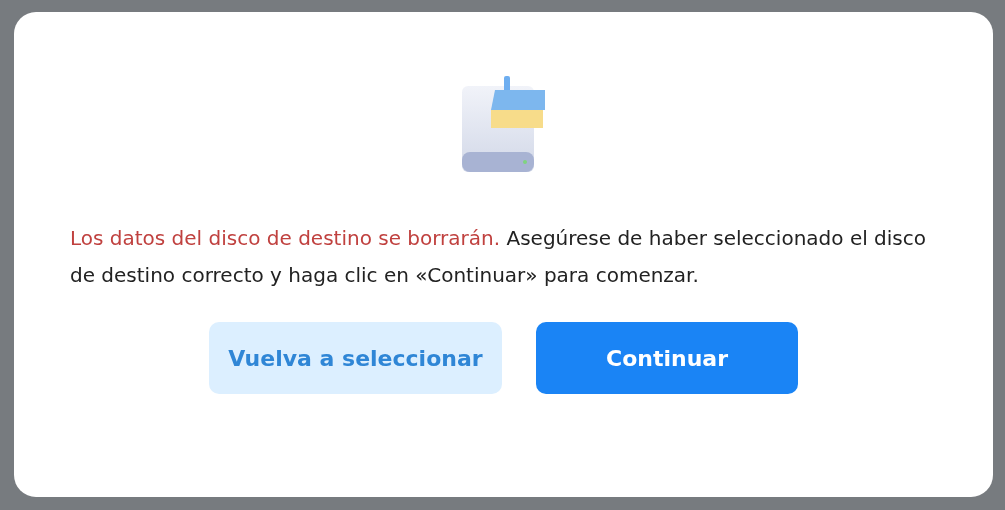 Image resolution: width=1005 pixels, height=510 pixels. I want to click on reselect-button: Vuelva a seleccionar, so click(355, 358).